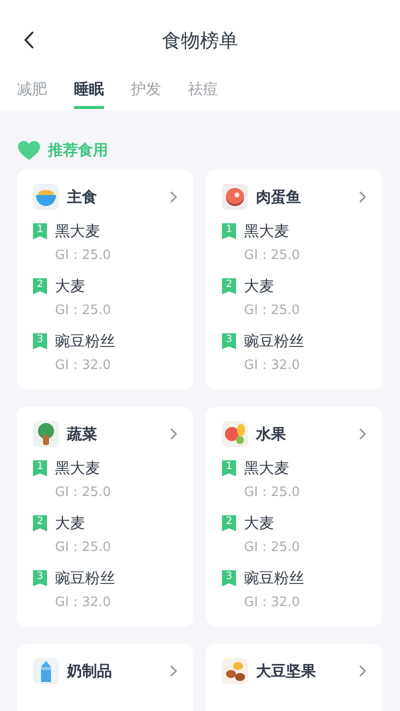 The height and width of the screenshot is (711, 400). What do you see at coordinates (78, 150) in the screenshot?
I see `section-title: 推荐食用` at bounding box center [78, 150].